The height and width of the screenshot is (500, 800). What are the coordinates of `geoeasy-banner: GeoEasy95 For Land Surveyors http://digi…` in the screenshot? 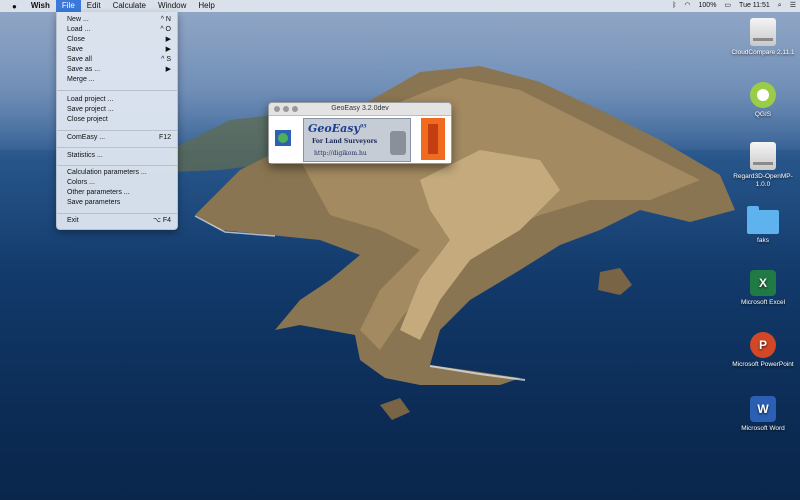 It's located at (357, 140).